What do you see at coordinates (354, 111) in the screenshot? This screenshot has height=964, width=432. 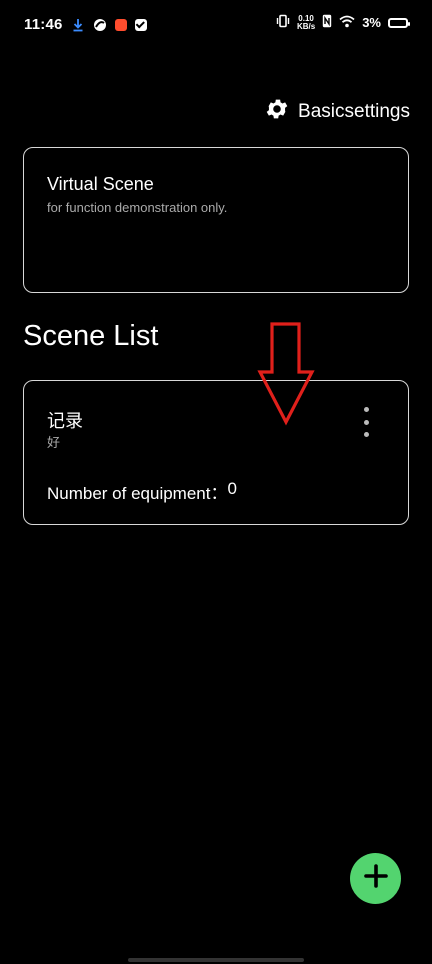 I see `basic-settings-label: Basicsettings` at bounding box center [354, 111].